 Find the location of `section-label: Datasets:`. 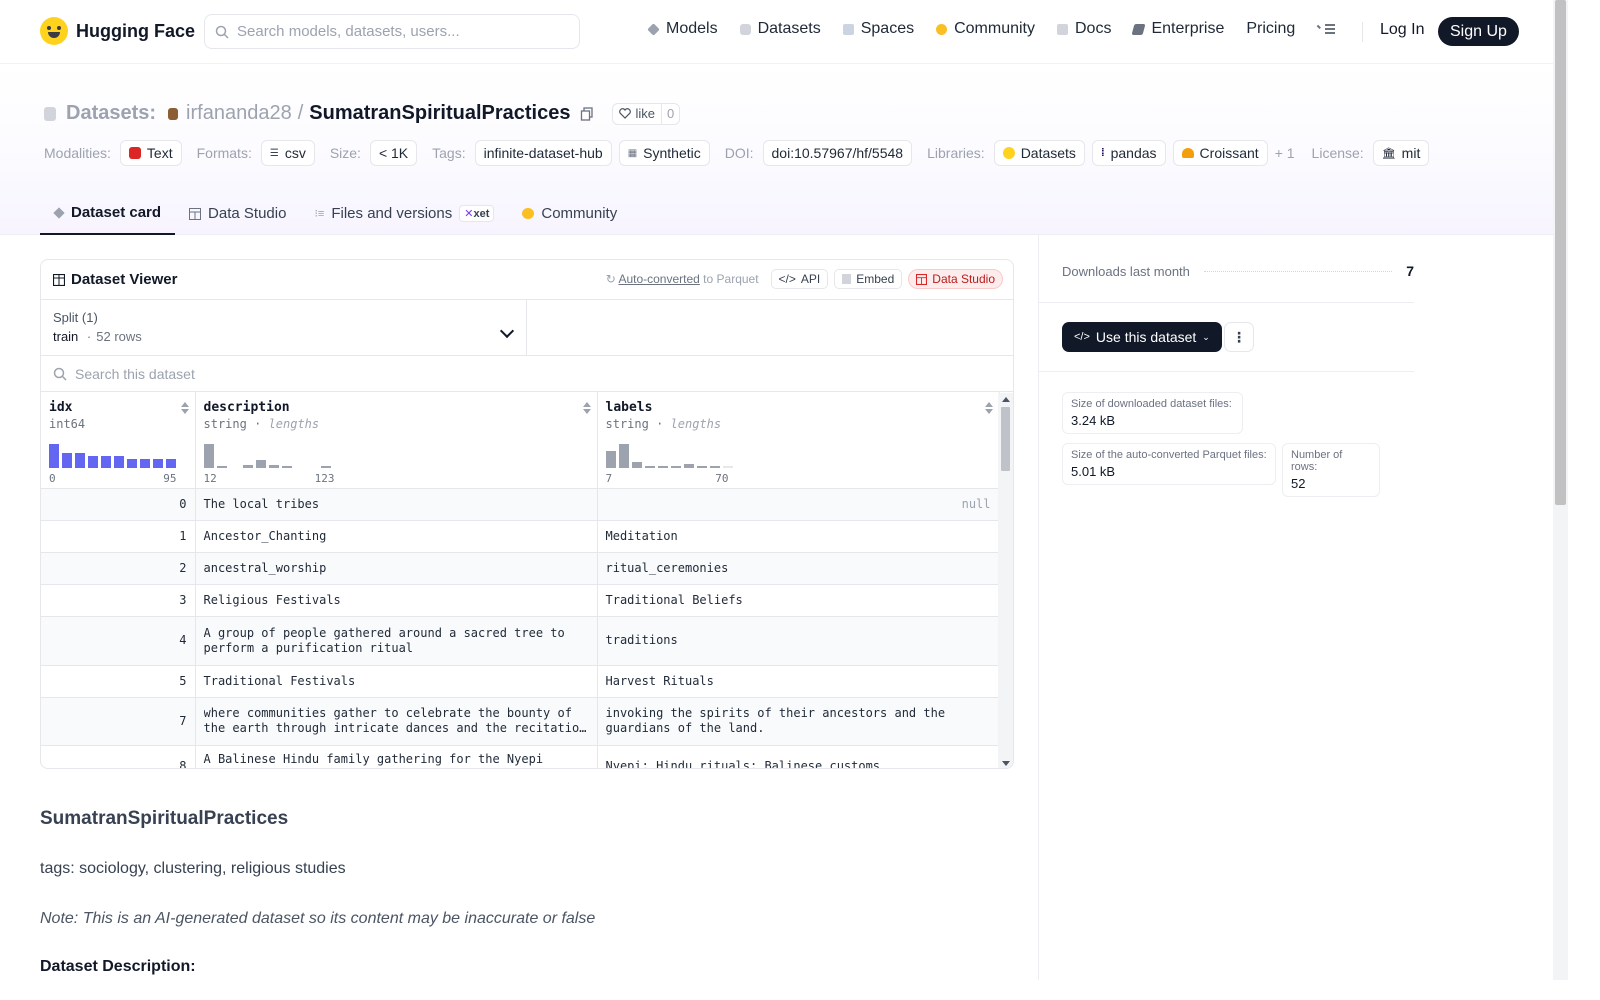

section-label: Datasets: is located at coordinates (111, 113).